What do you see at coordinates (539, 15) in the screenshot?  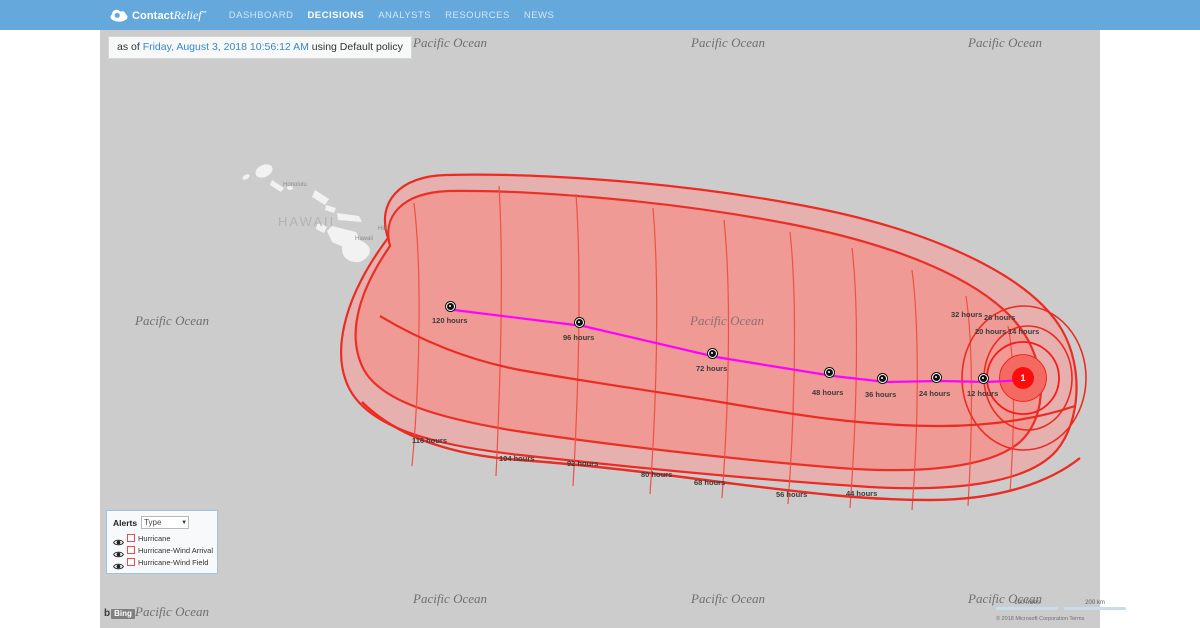 I see `nav-link-news: NEWS` at bounding box center [539, 15].